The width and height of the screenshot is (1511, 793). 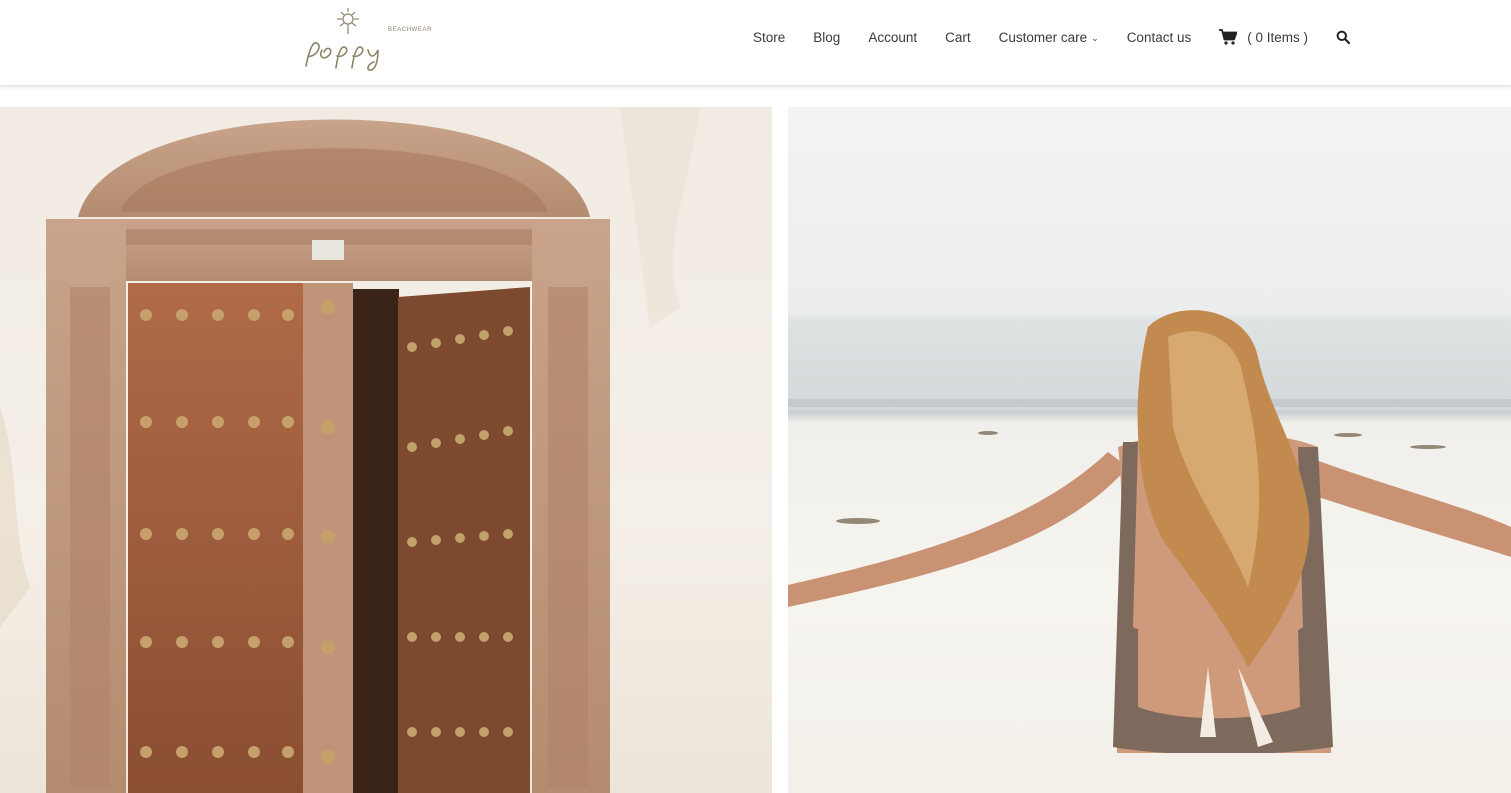 I want to click on nav-account: Account, so click(x=892, y=37).